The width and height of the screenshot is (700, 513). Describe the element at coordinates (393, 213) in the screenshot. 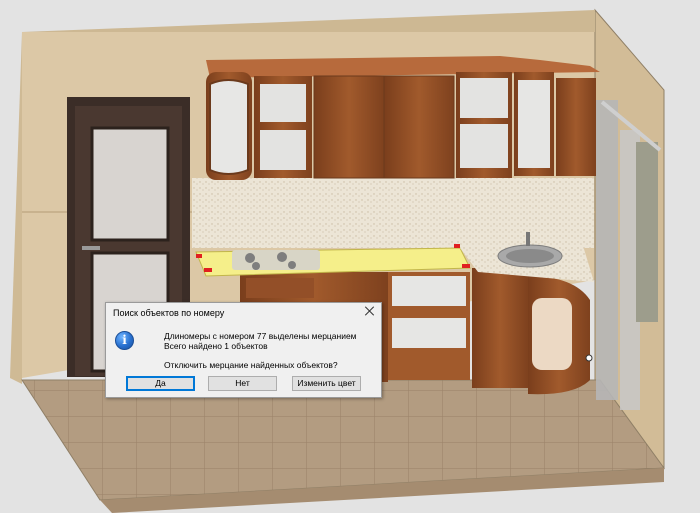

I see `backsplash` at that location.